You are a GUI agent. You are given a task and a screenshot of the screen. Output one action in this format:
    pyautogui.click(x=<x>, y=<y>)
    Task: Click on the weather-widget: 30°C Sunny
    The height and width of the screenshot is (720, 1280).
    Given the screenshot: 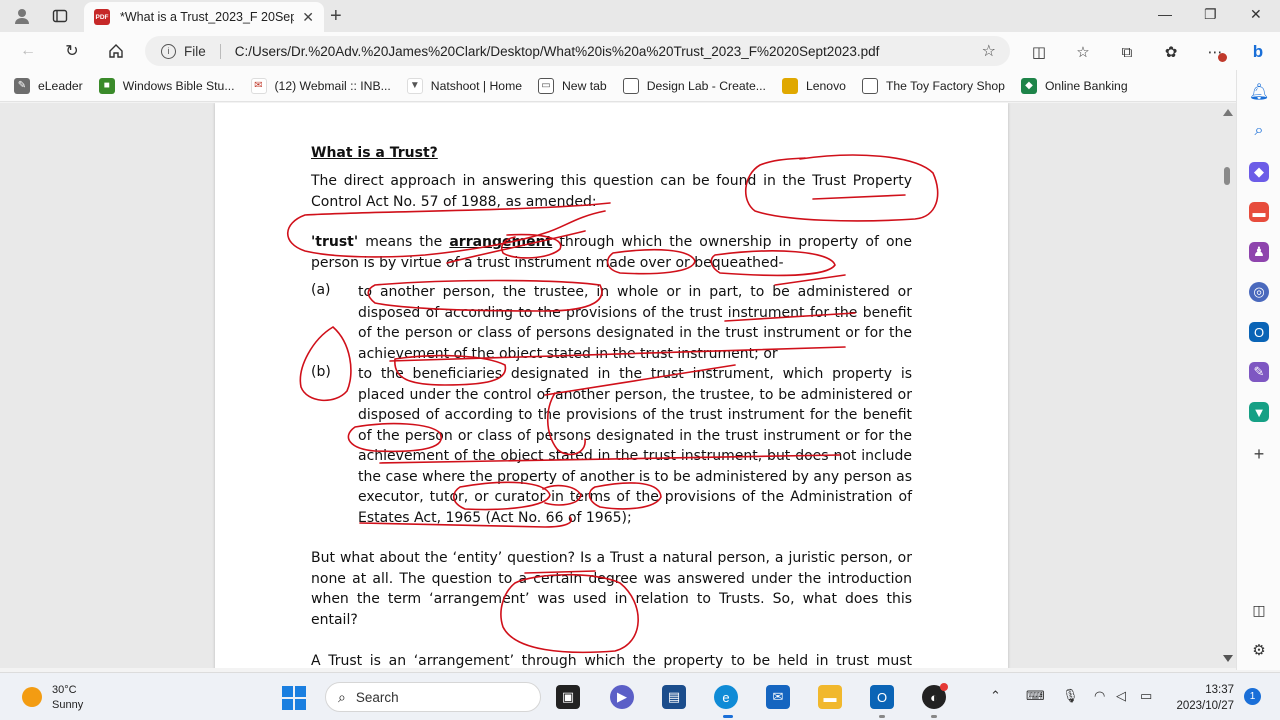 What is the action you would take?
    pyautogui.click(x=67, y=698)
    